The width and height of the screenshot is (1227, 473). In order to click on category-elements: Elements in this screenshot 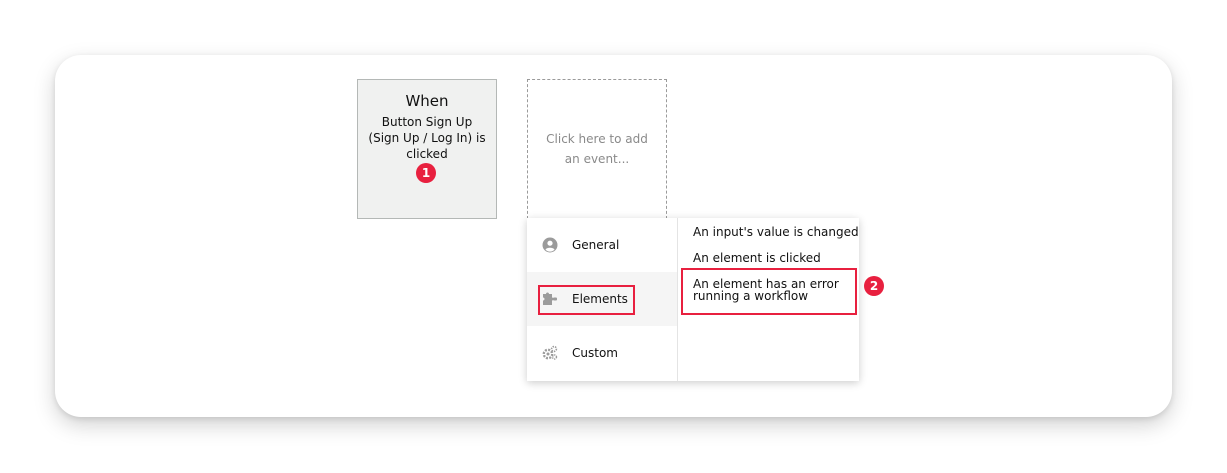, I will do `click(602, 299)`.